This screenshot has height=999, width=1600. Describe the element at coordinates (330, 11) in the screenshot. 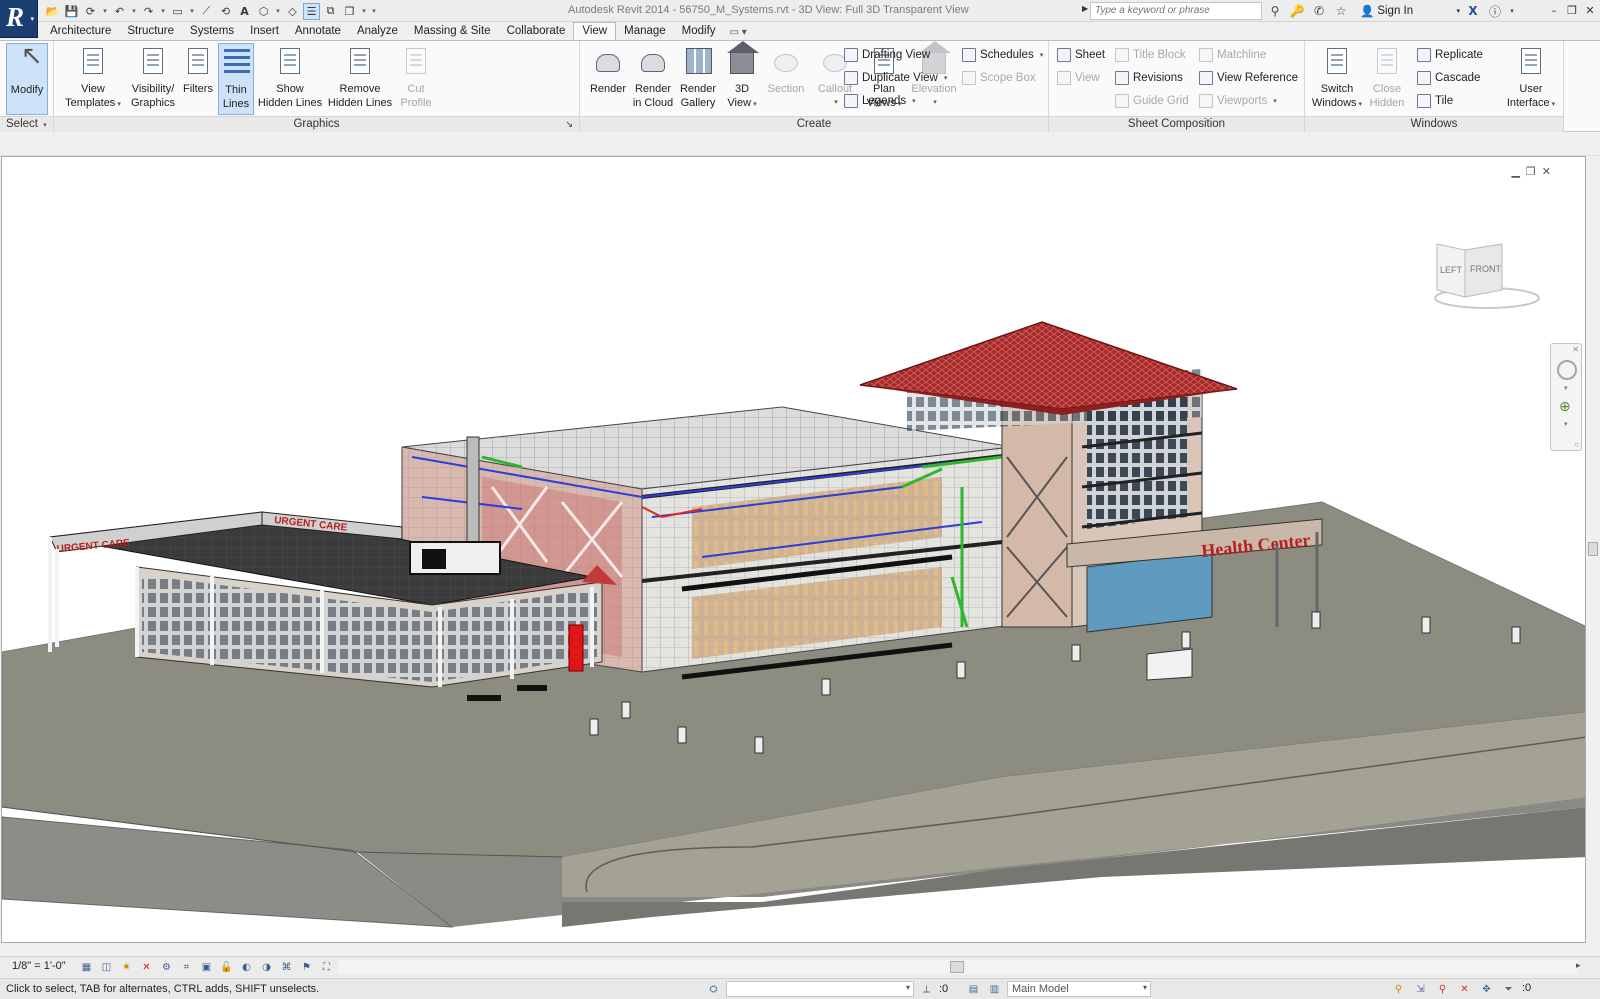

I see `close-hidden-icon: ⧉` at that location.